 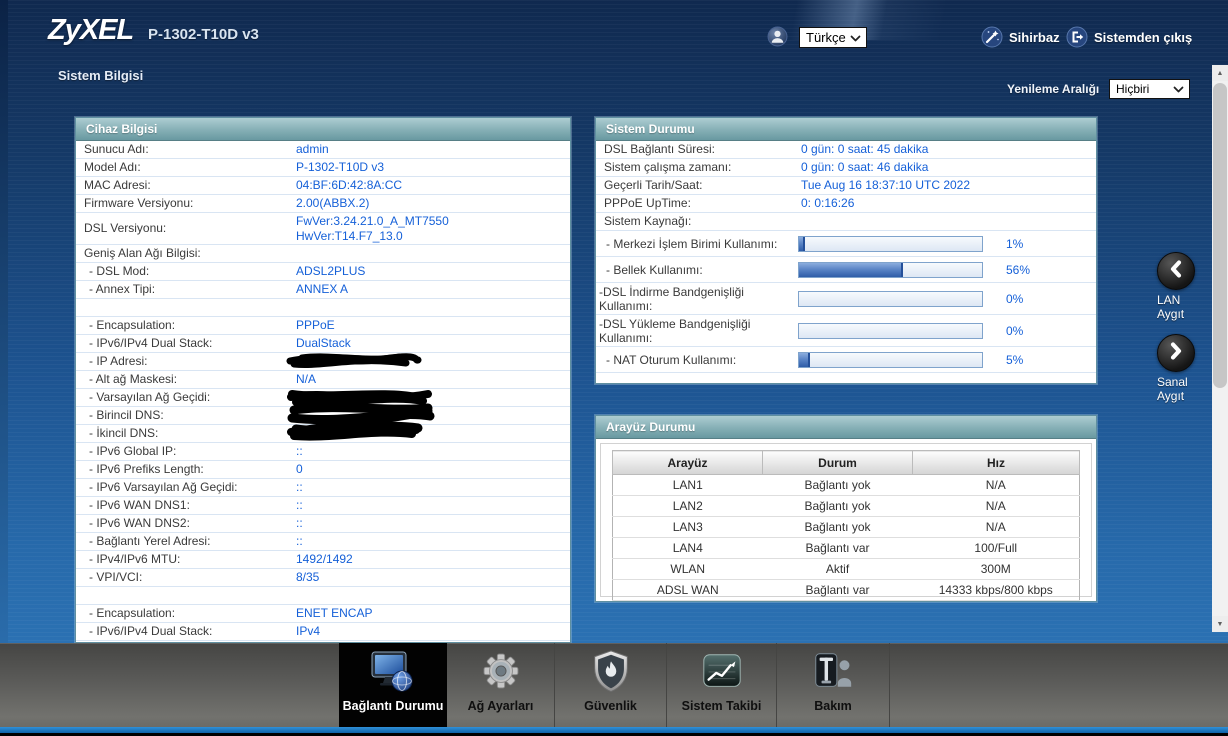 What do you see at coordinates (501, 685) in the screenshot?
I see `nav-item-network-settings: Ağ Ayarları` at bounding box center [501, 685].